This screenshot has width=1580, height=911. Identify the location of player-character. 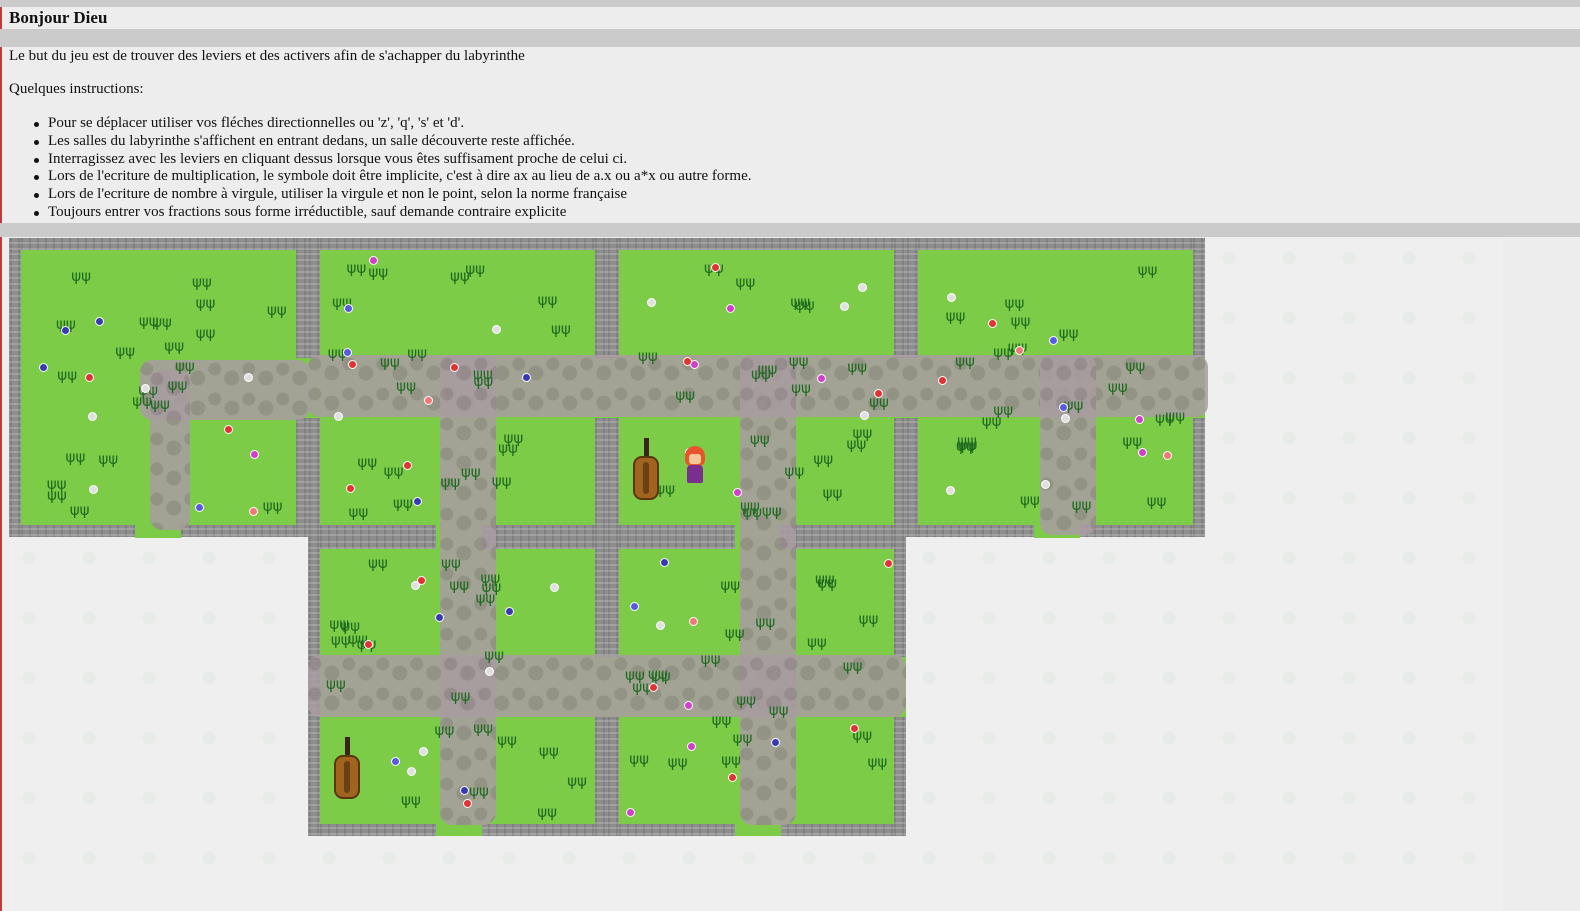
(695, 466).